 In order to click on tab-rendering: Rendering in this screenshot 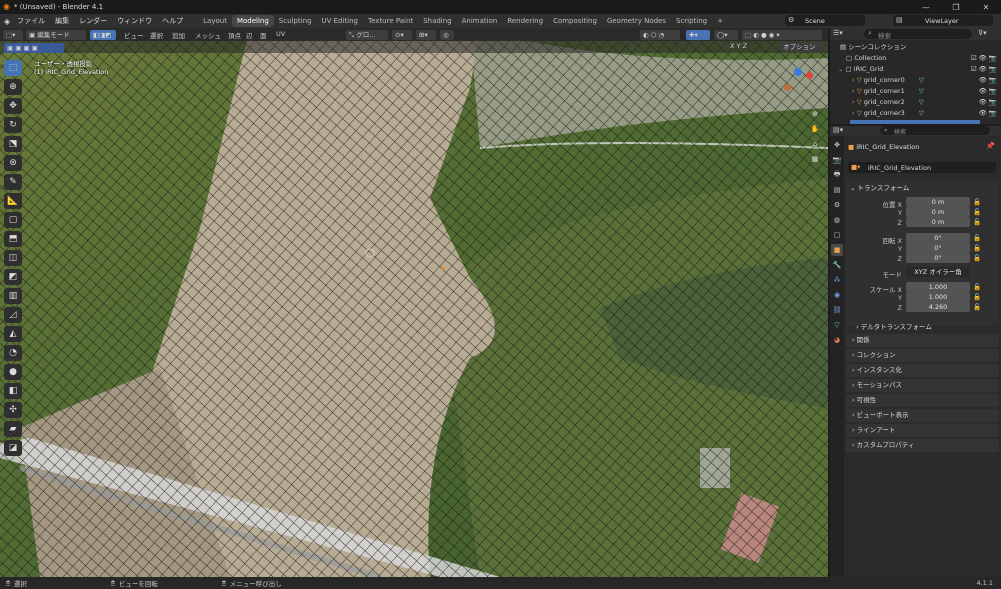, I will do `click(525, 21)`.